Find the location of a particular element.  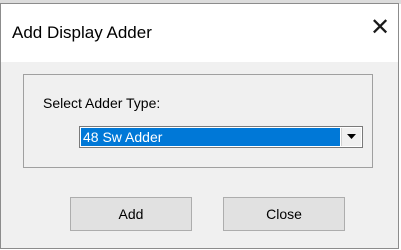

dropdown-button is located at coordinates (351, 137).